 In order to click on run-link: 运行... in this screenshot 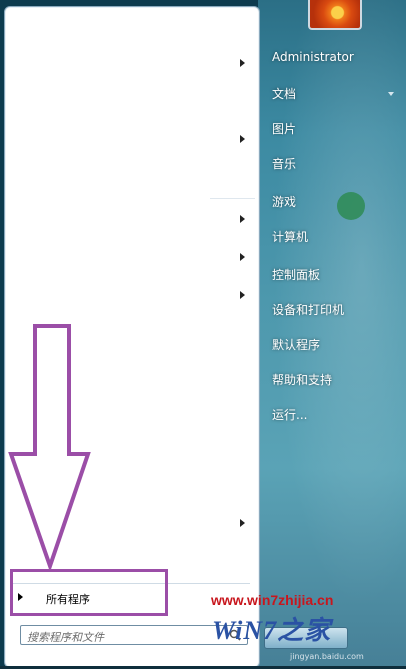, I will do `click(289, 414)`.